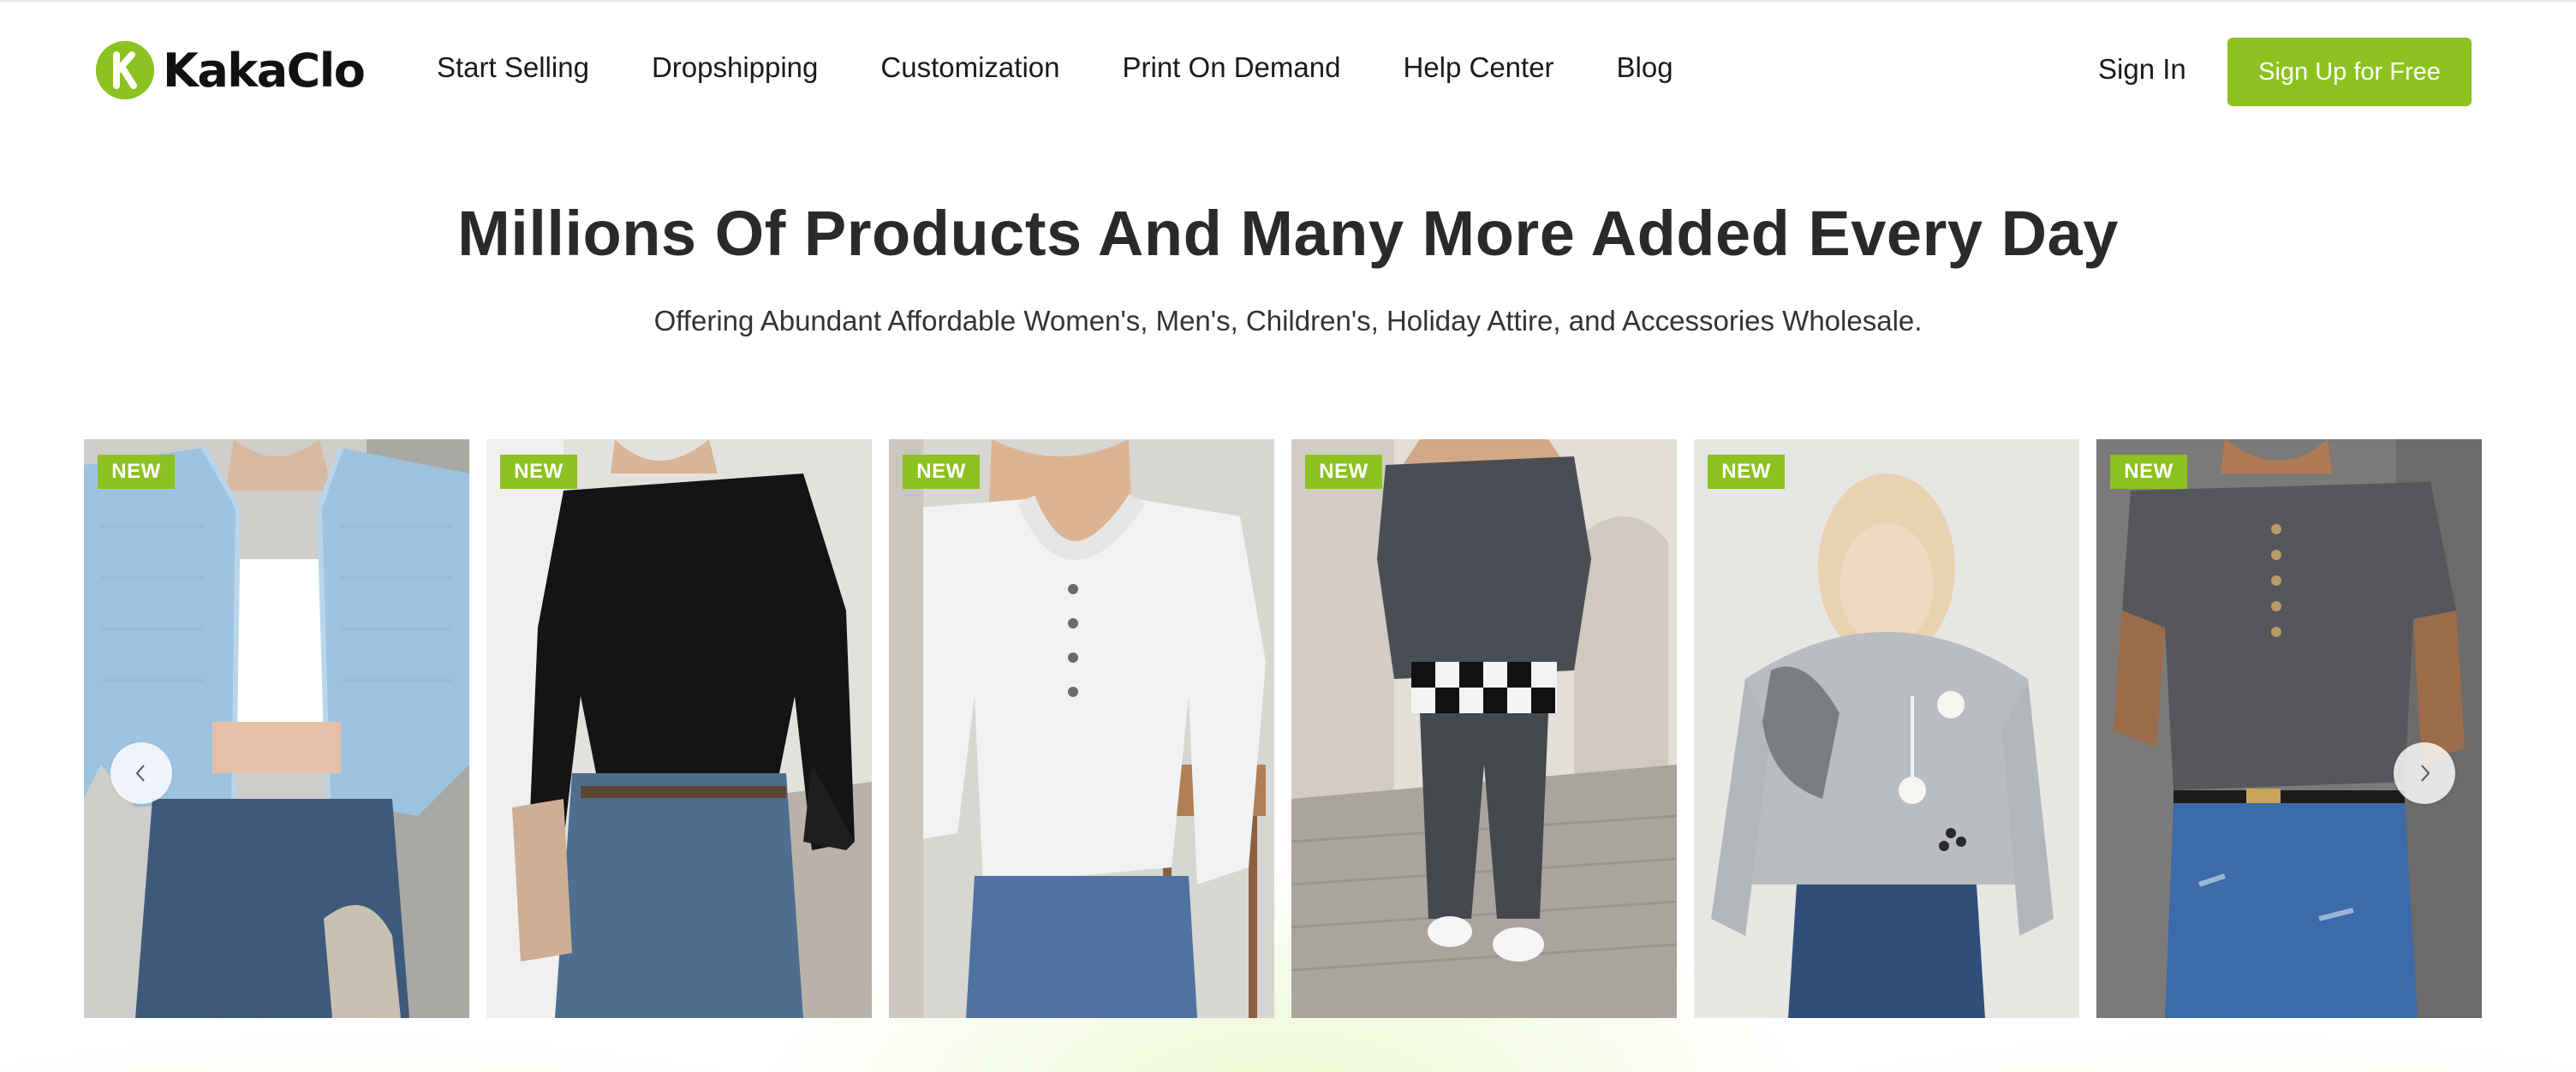 The width and height of the screenshot is (2576, 1072). Describe the element at coordinates (2142, 70) in the screenshot. I see `sign-in-link: Sign In` at that location.